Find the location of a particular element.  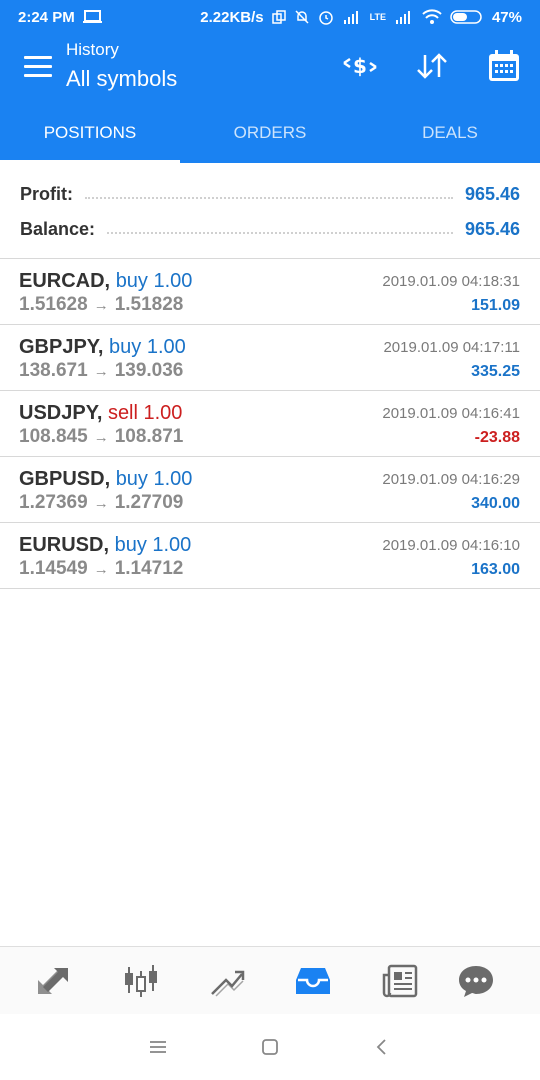

sort-icon is located at coordinates (432, 66).